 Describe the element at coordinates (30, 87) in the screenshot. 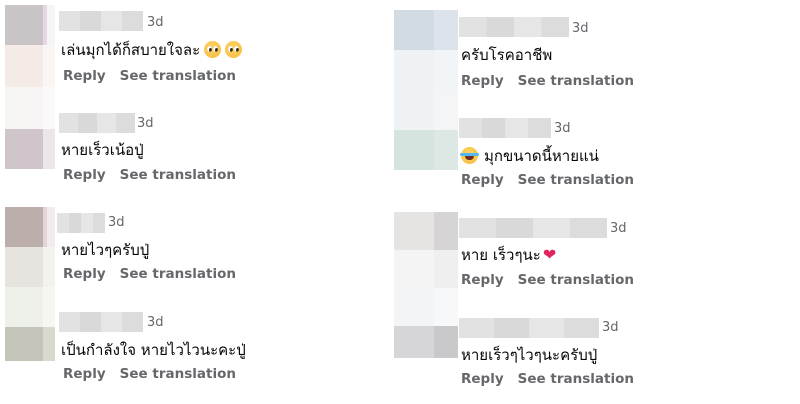

I see `avatar-strip-left` at that location.